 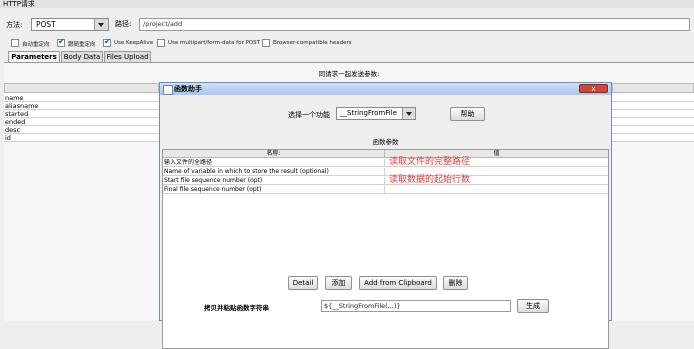 I want to click on multipart-label: Use multipart/form-data for POST, so click(x=214, y=43).